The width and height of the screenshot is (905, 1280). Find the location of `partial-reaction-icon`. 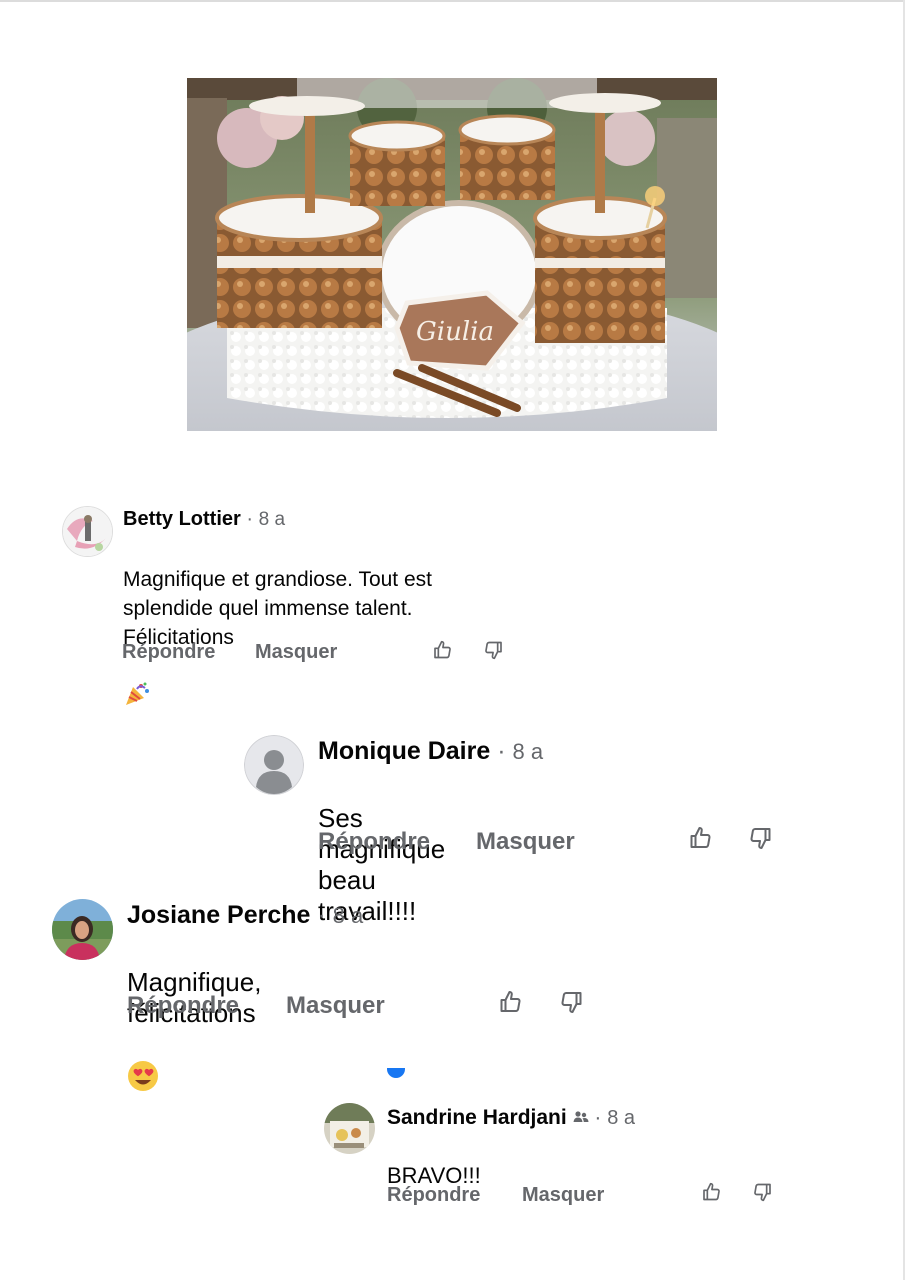

partial-reaction-icon is located at coordinates (396, 1073).